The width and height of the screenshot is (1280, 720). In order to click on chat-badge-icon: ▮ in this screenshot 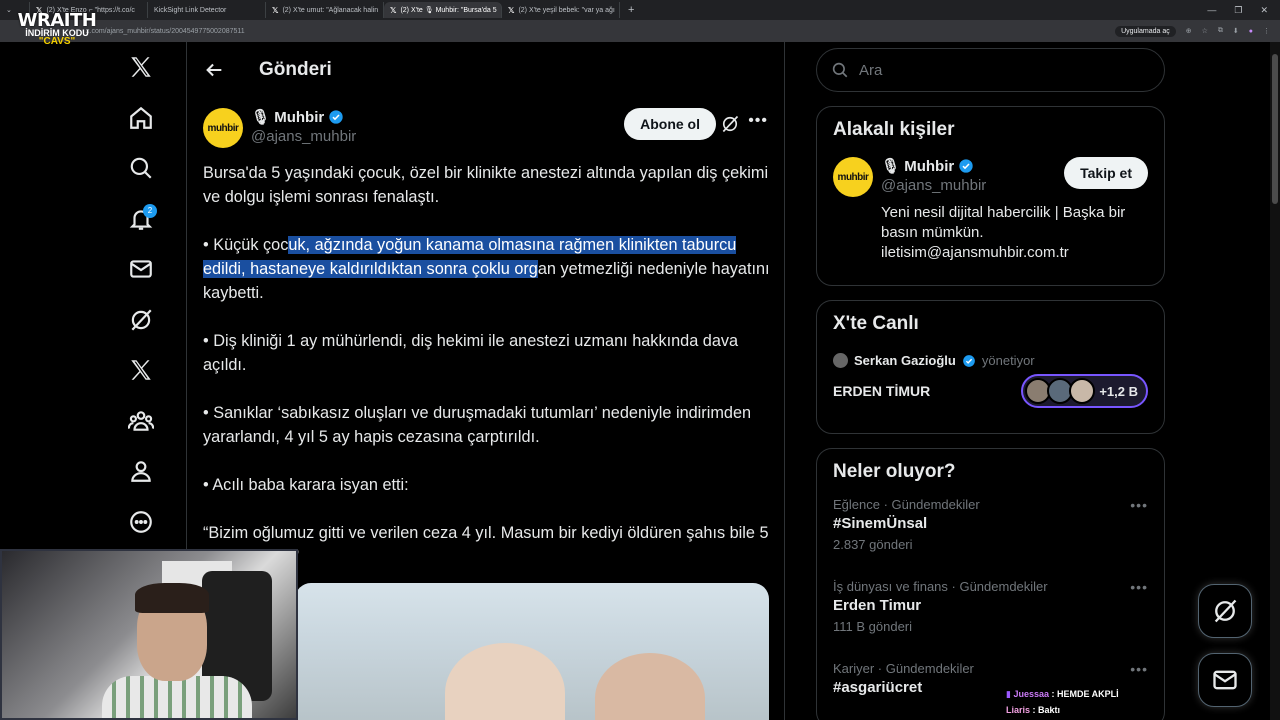, I will do `click(1008, 694)`.